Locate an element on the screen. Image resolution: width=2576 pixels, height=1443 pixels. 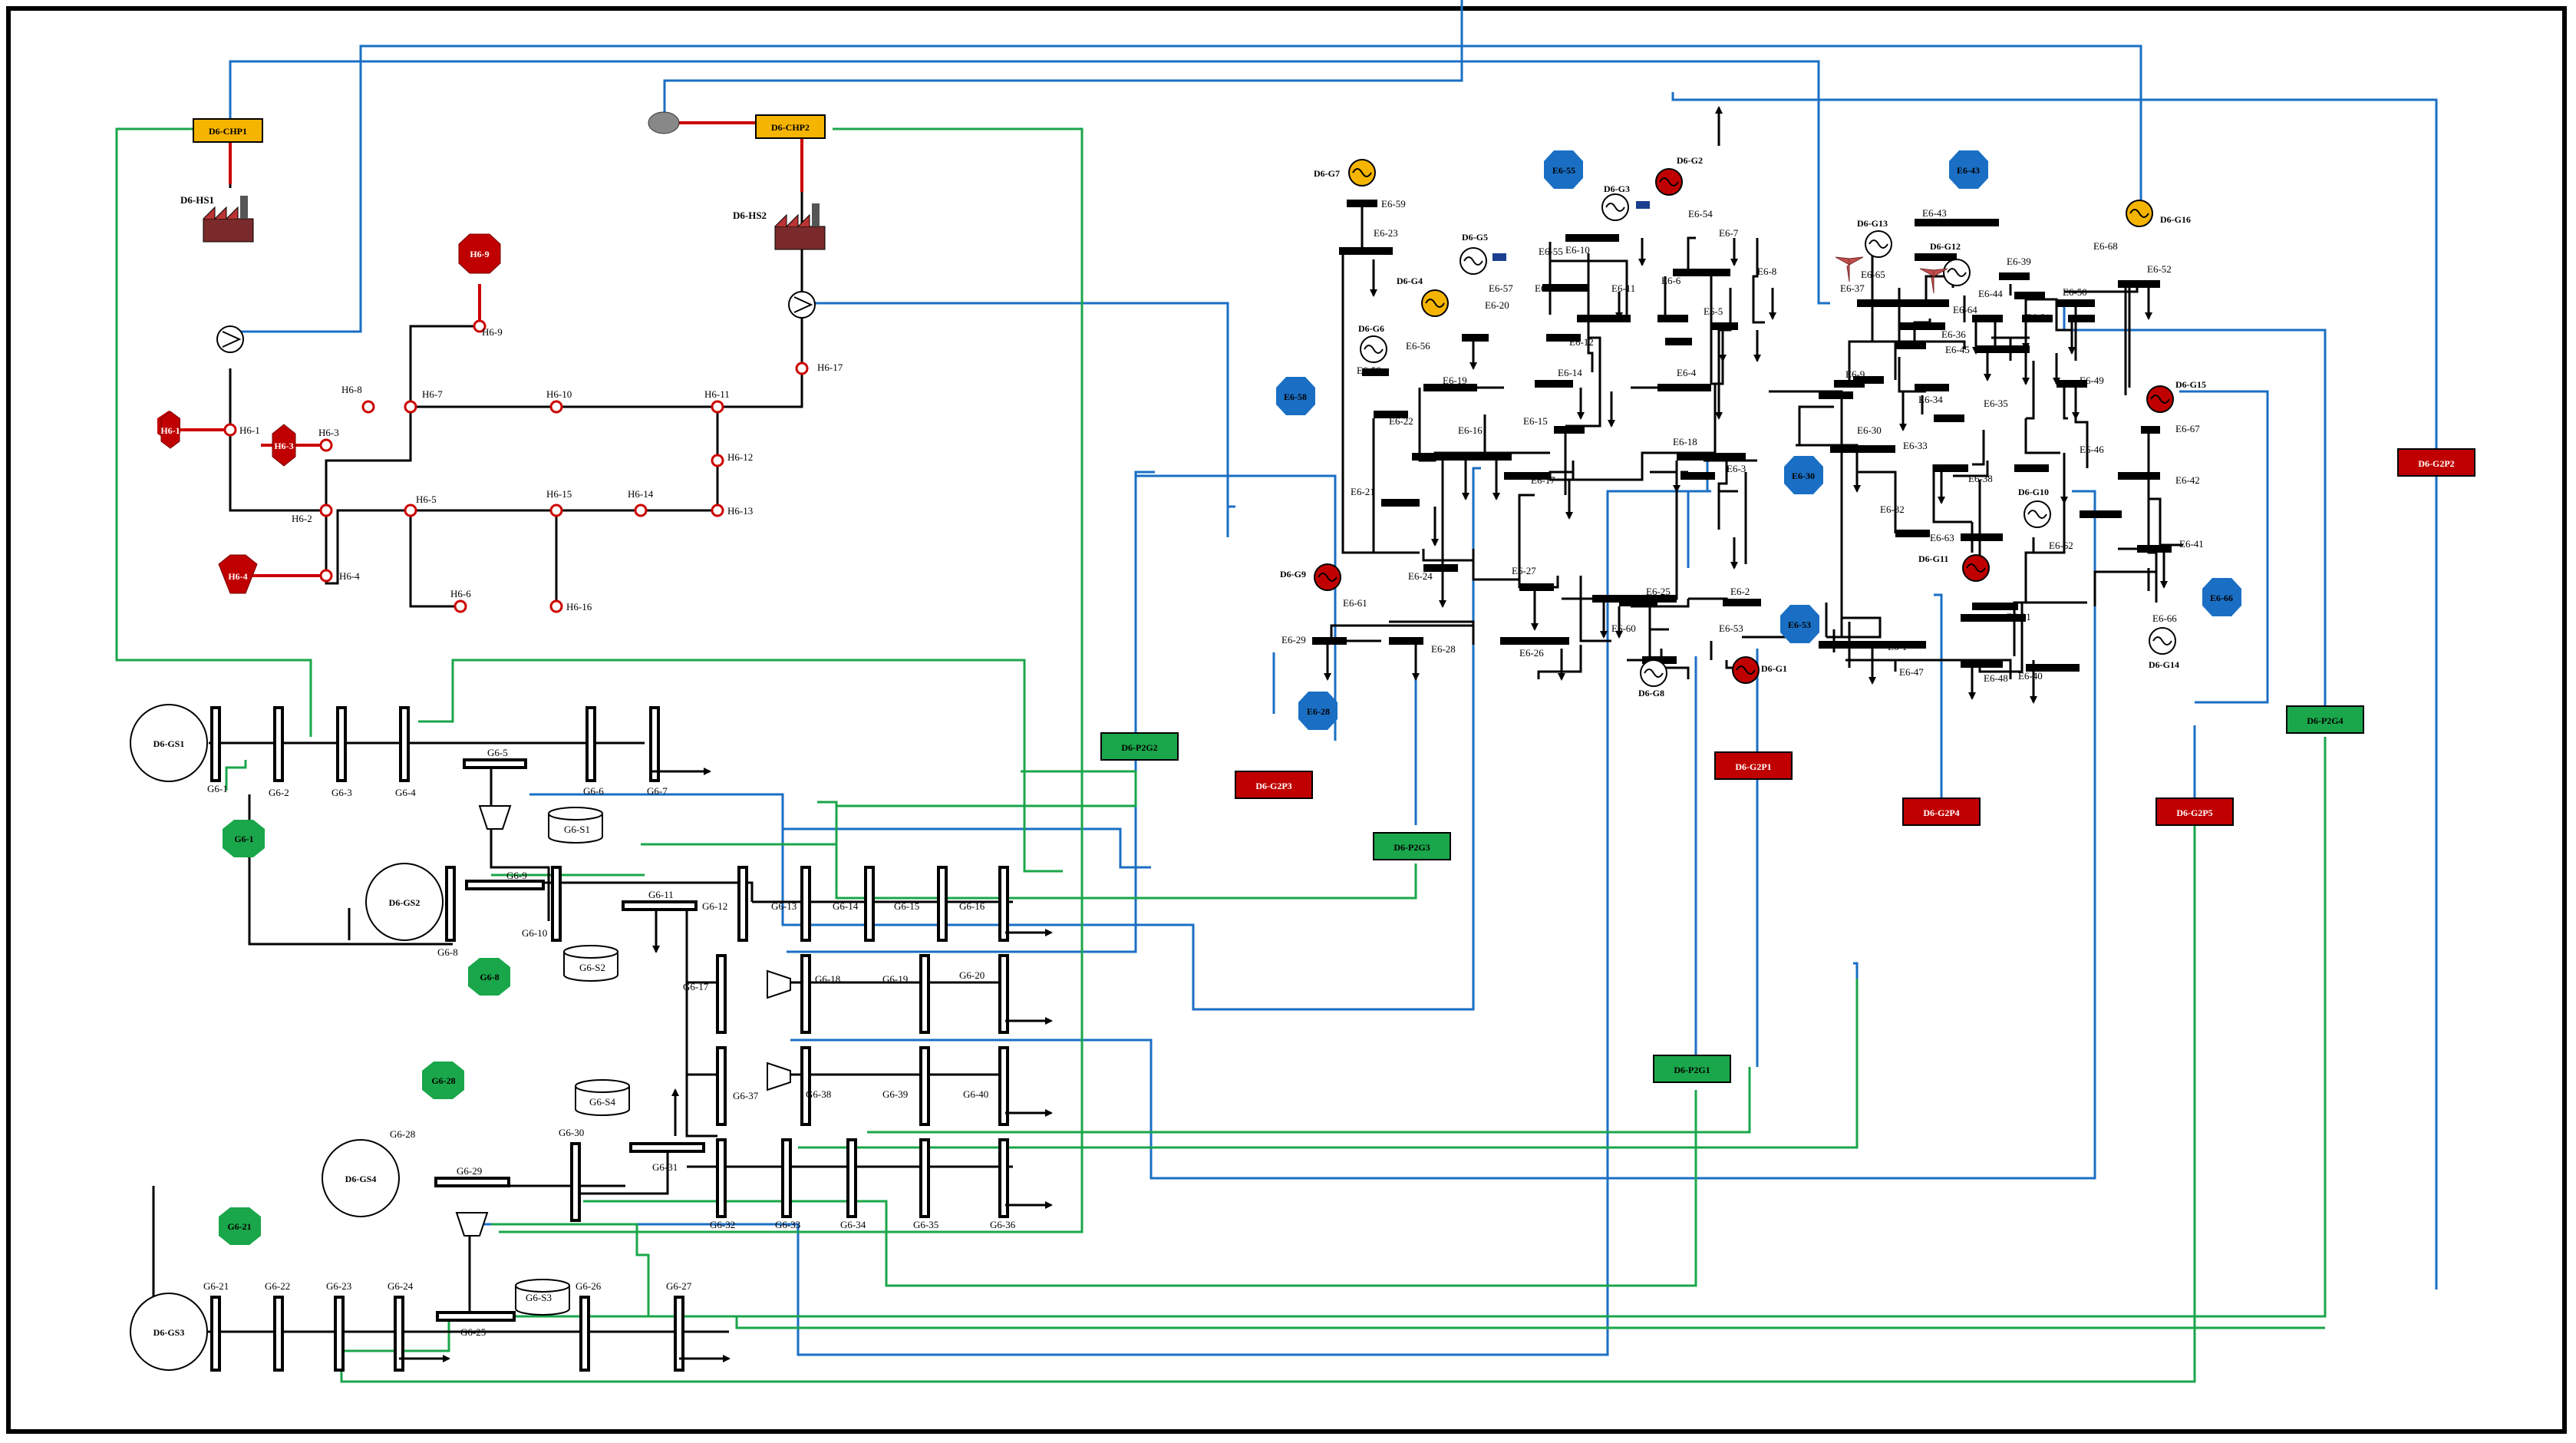
converters-label: D6-P2G1 is located at coordinates (1692, 1070).